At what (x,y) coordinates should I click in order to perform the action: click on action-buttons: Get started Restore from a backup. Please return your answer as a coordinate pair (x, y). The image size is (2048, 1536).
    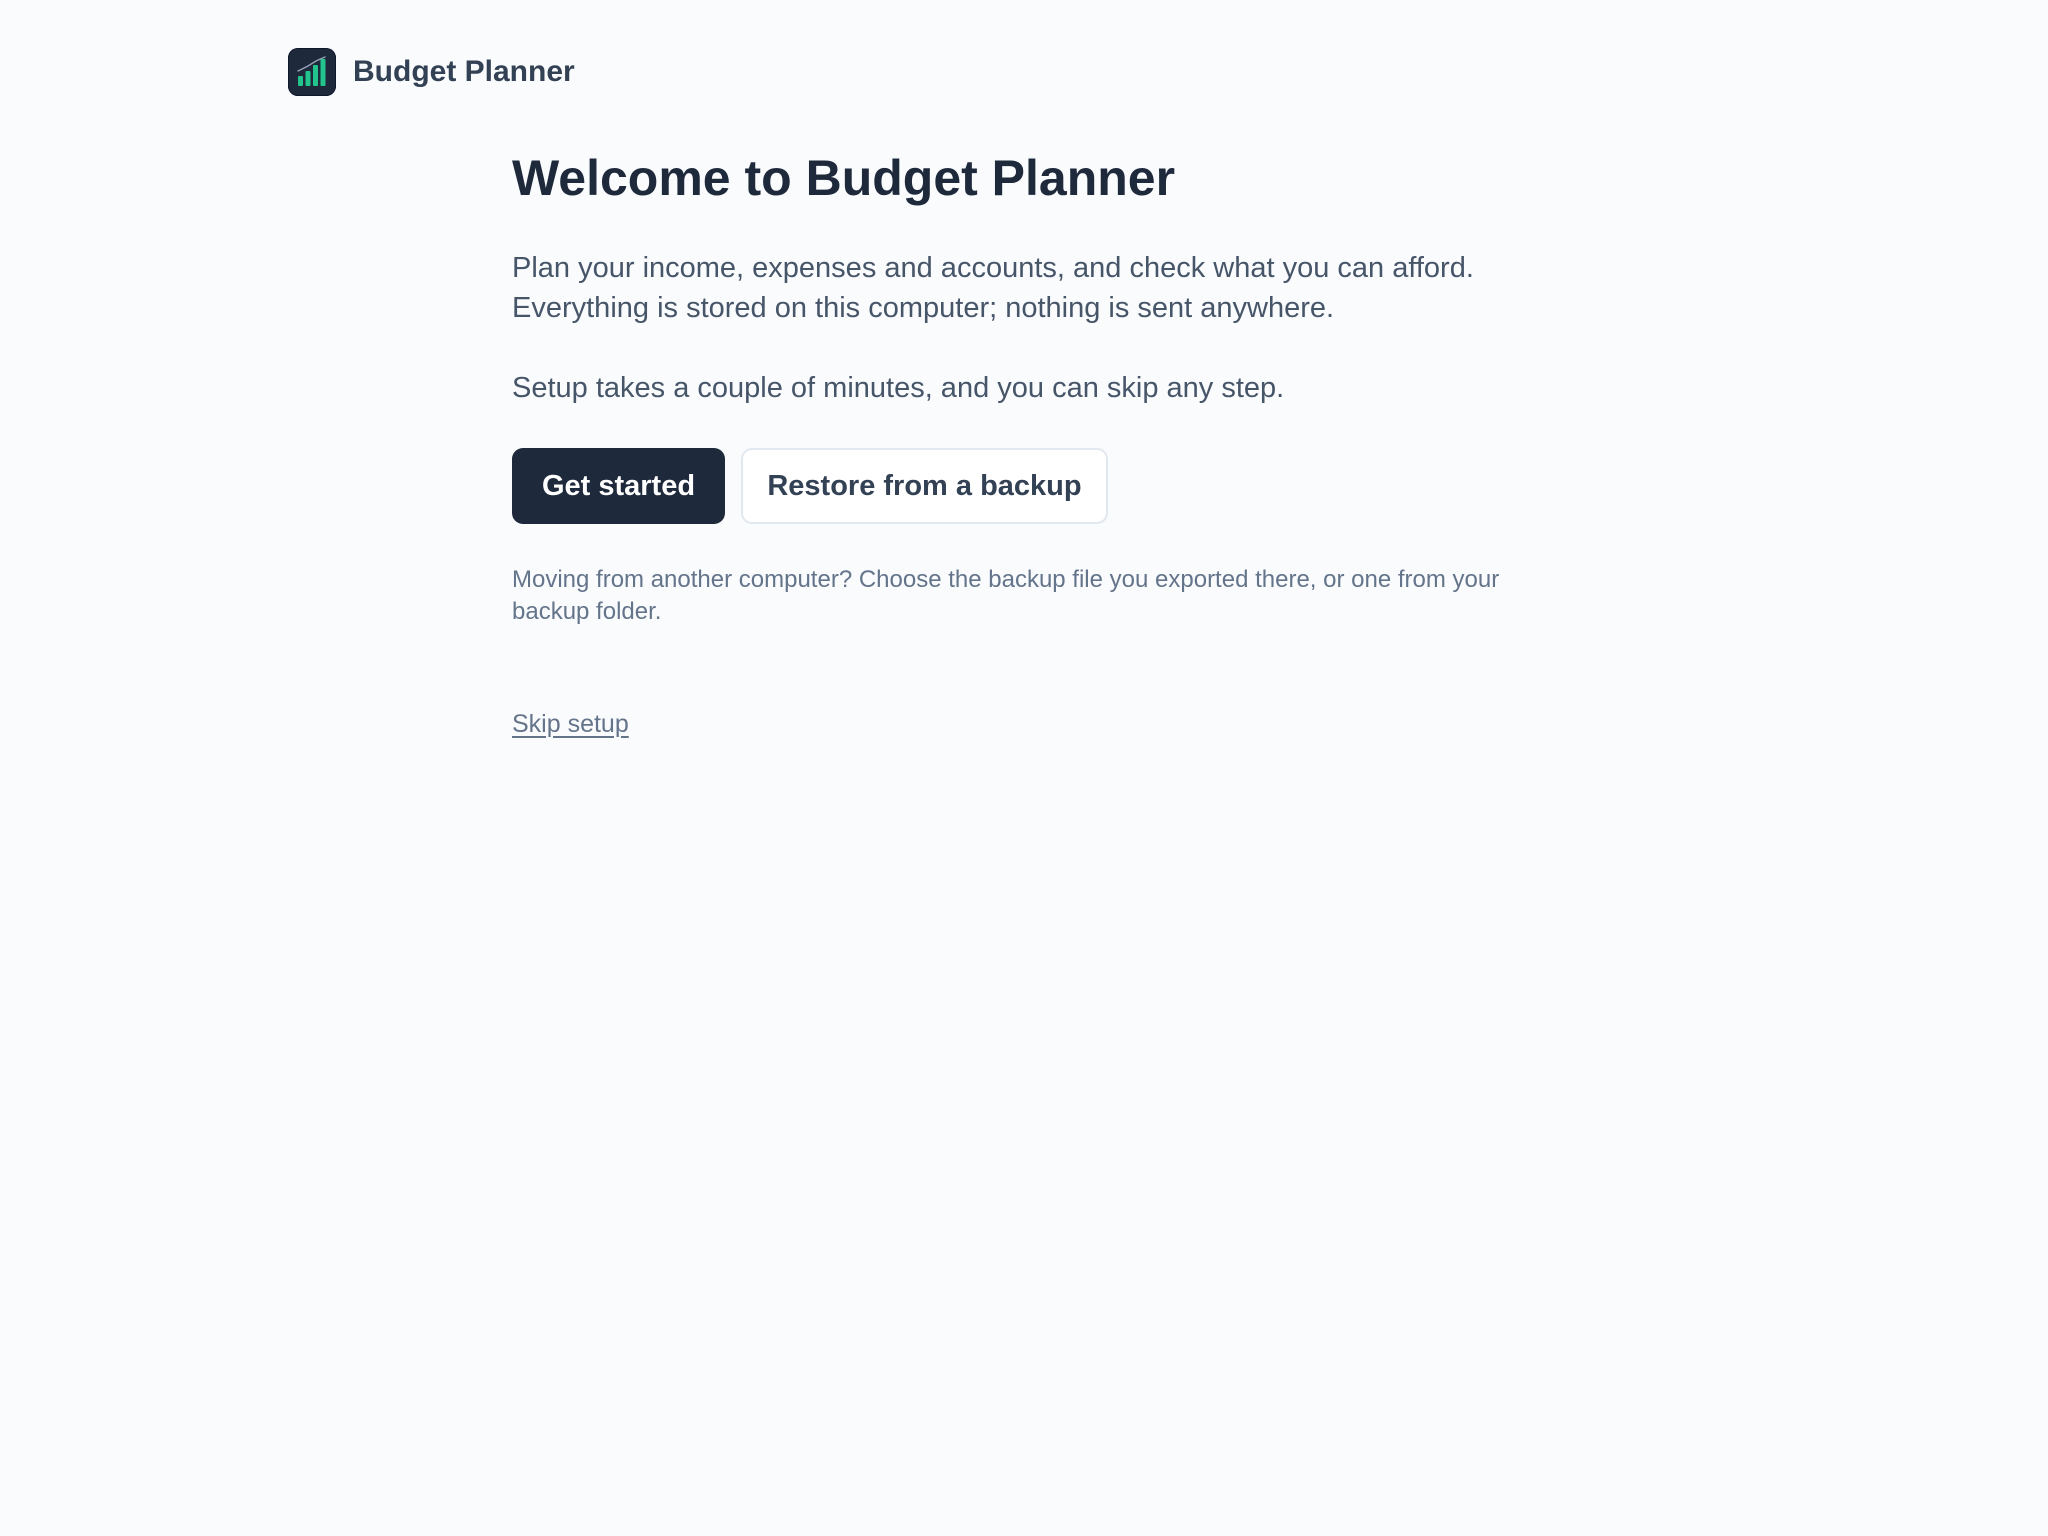
    Looking at the image, I should click on (810, 486).